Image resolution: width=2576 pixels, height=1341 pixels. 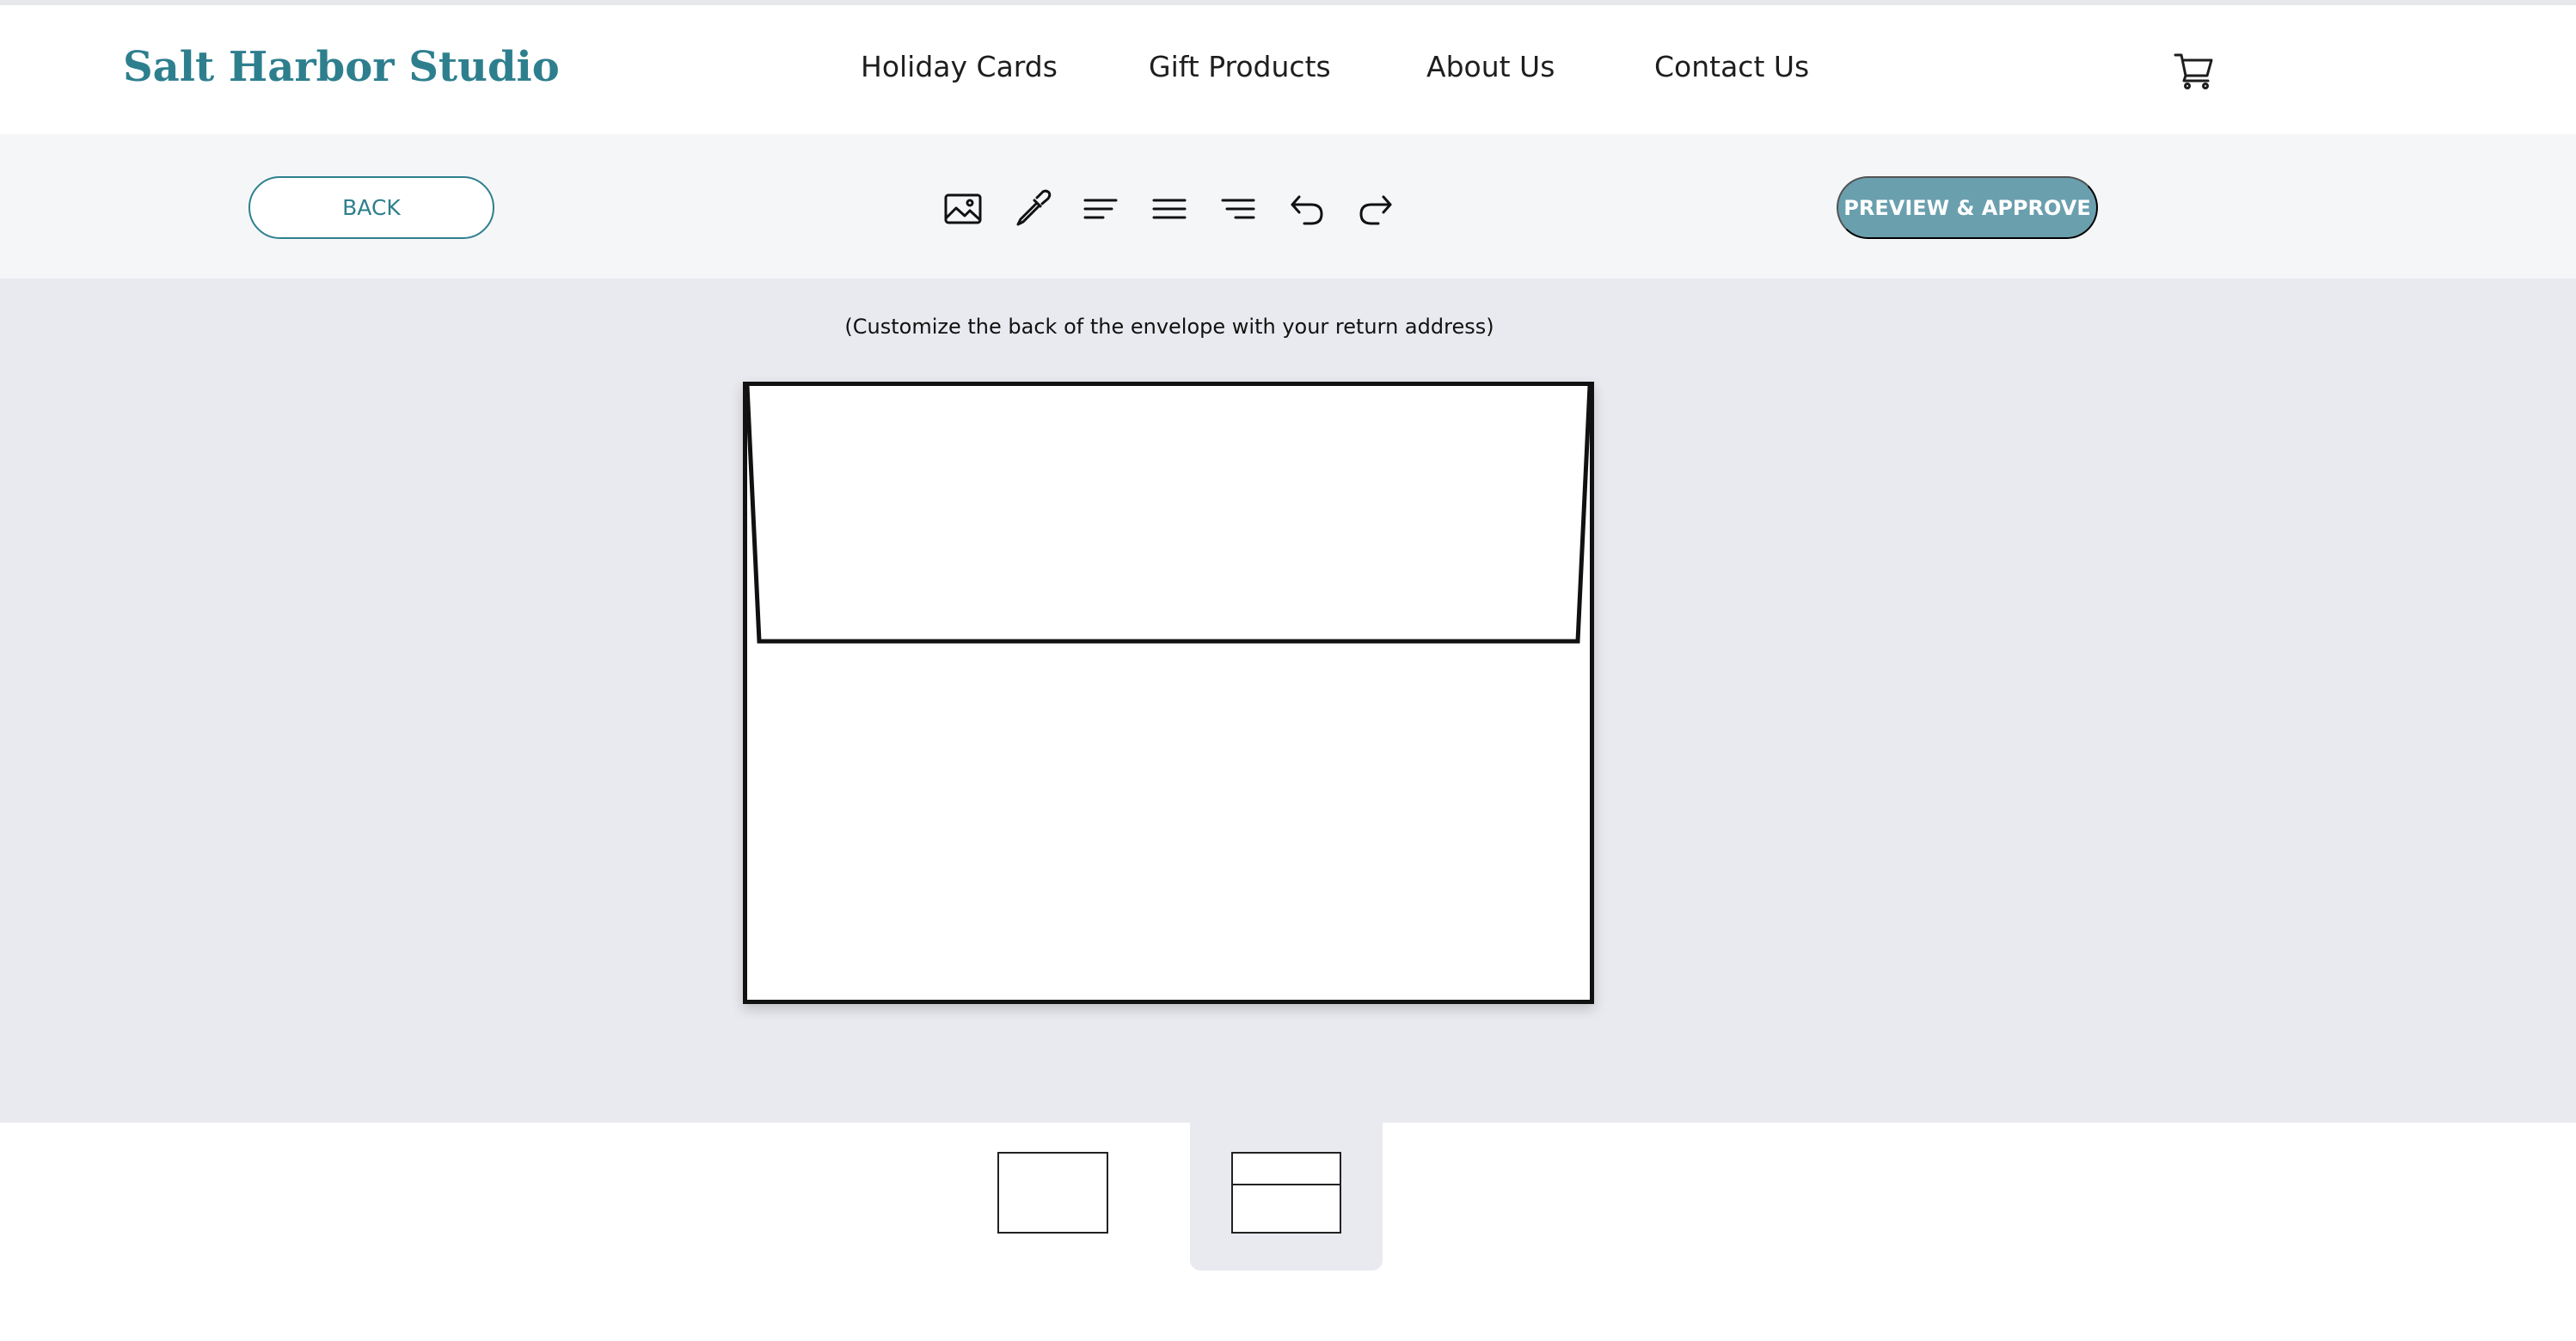 What do you see at coordinates (1731, 67) in the screenshot?
I see `nav-contact-us: Contact Us` at bounding box center [1731, 67].